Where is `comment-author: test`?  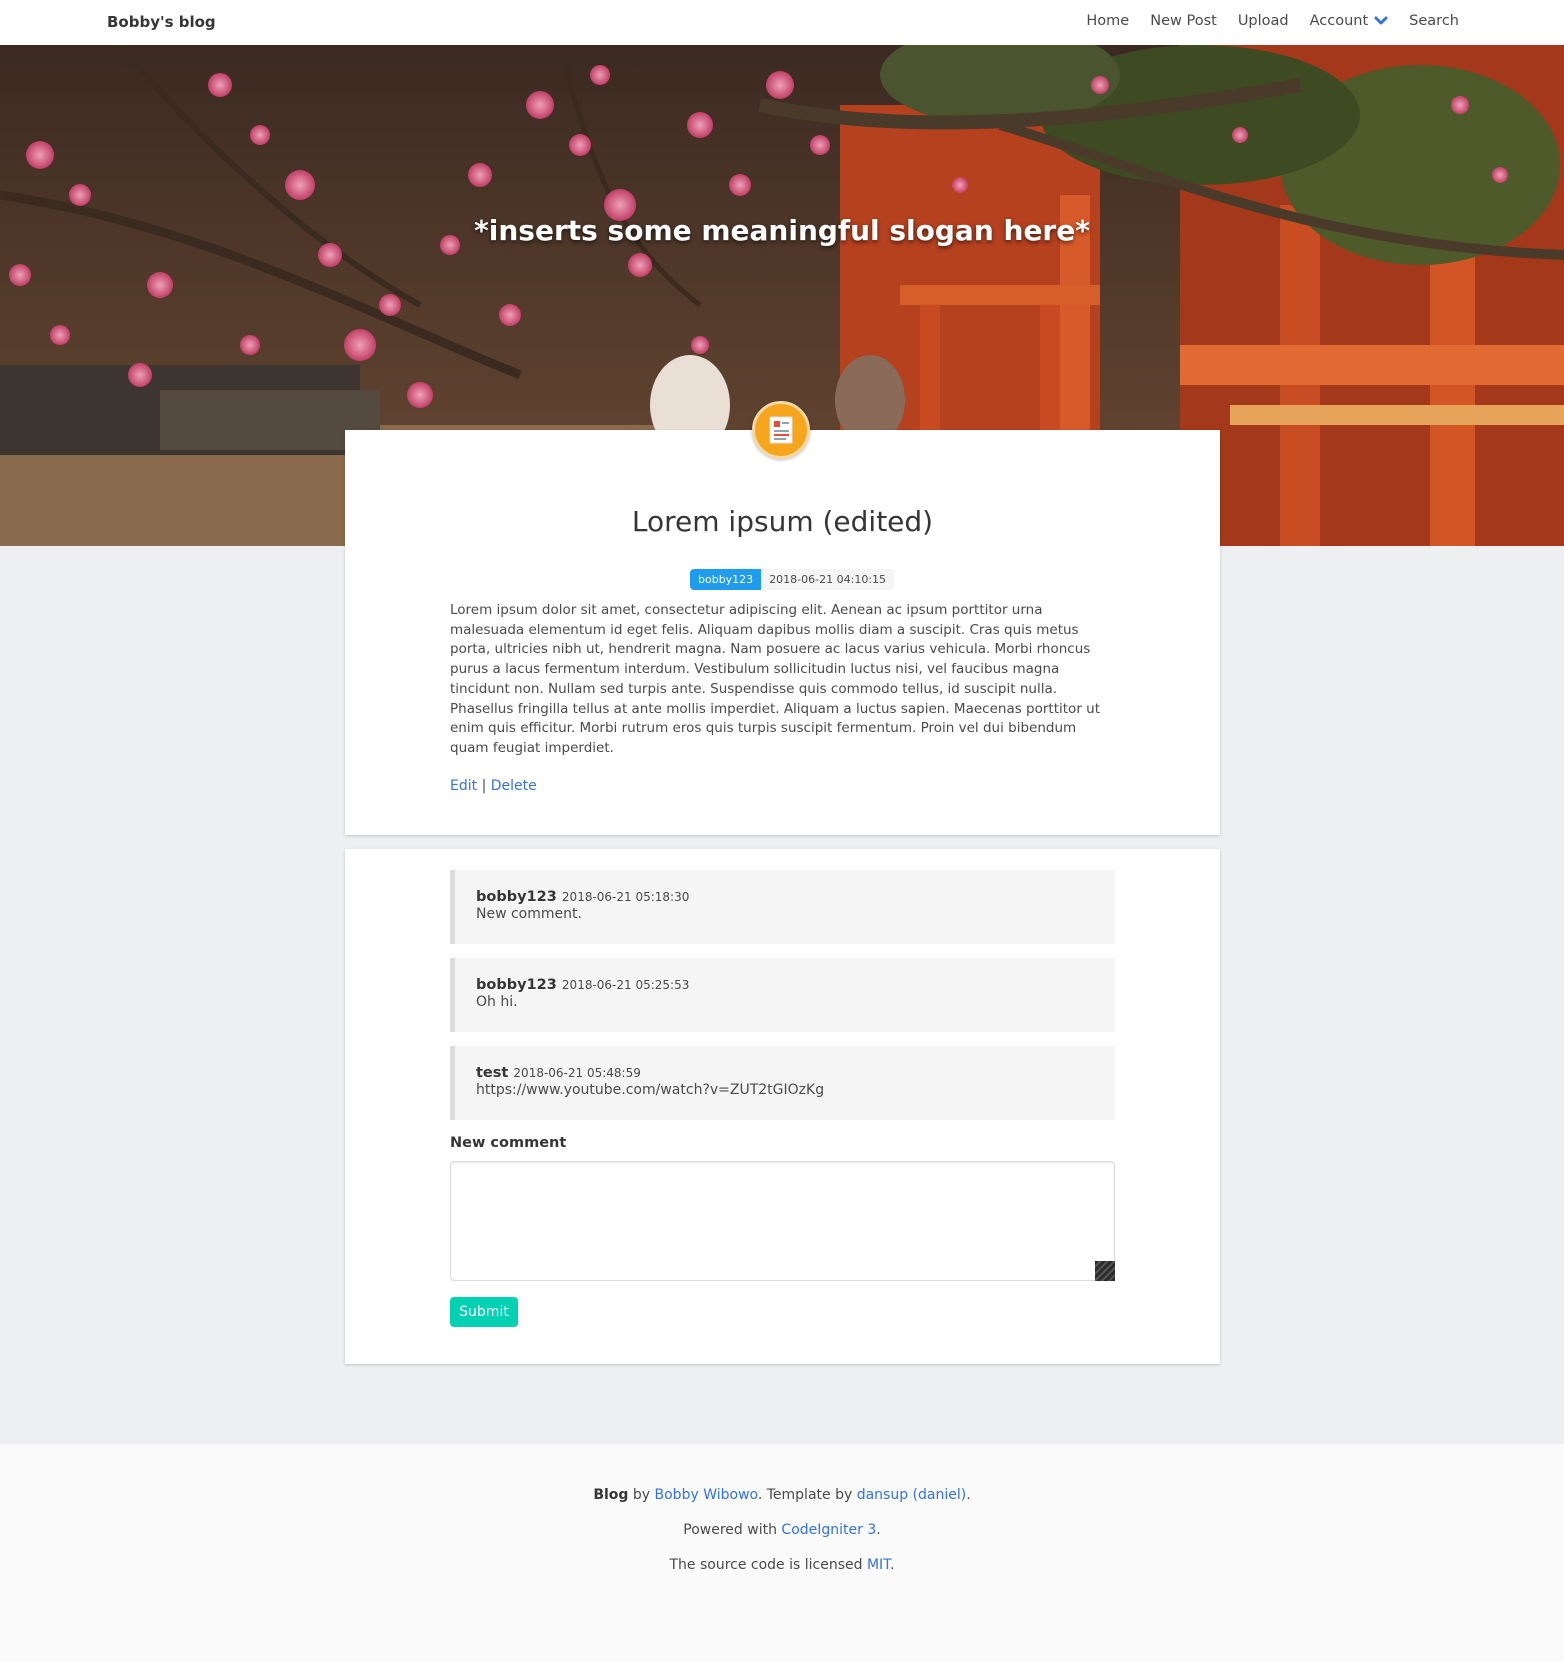 comment-author: test is located at coordinates (492, 1073).